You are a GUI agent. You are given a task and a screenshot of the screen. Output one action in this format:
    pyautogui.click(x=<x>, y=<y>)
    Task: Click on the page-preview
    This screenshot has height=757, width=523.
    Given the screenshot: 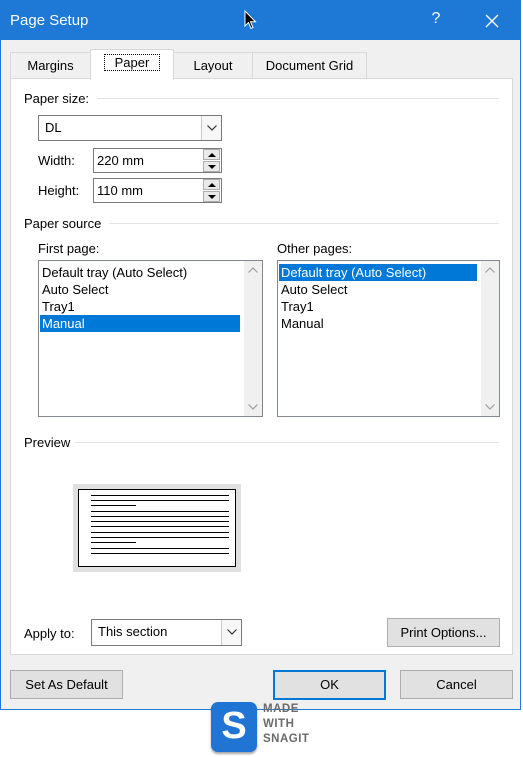 What is the action you would take?
    pyautogui.click(x=157, y=528)
    